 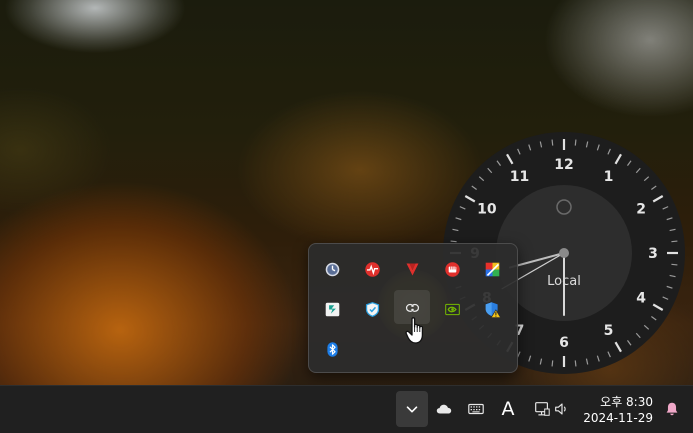 I want to click on volume-icon, so click(x=560, y=409).